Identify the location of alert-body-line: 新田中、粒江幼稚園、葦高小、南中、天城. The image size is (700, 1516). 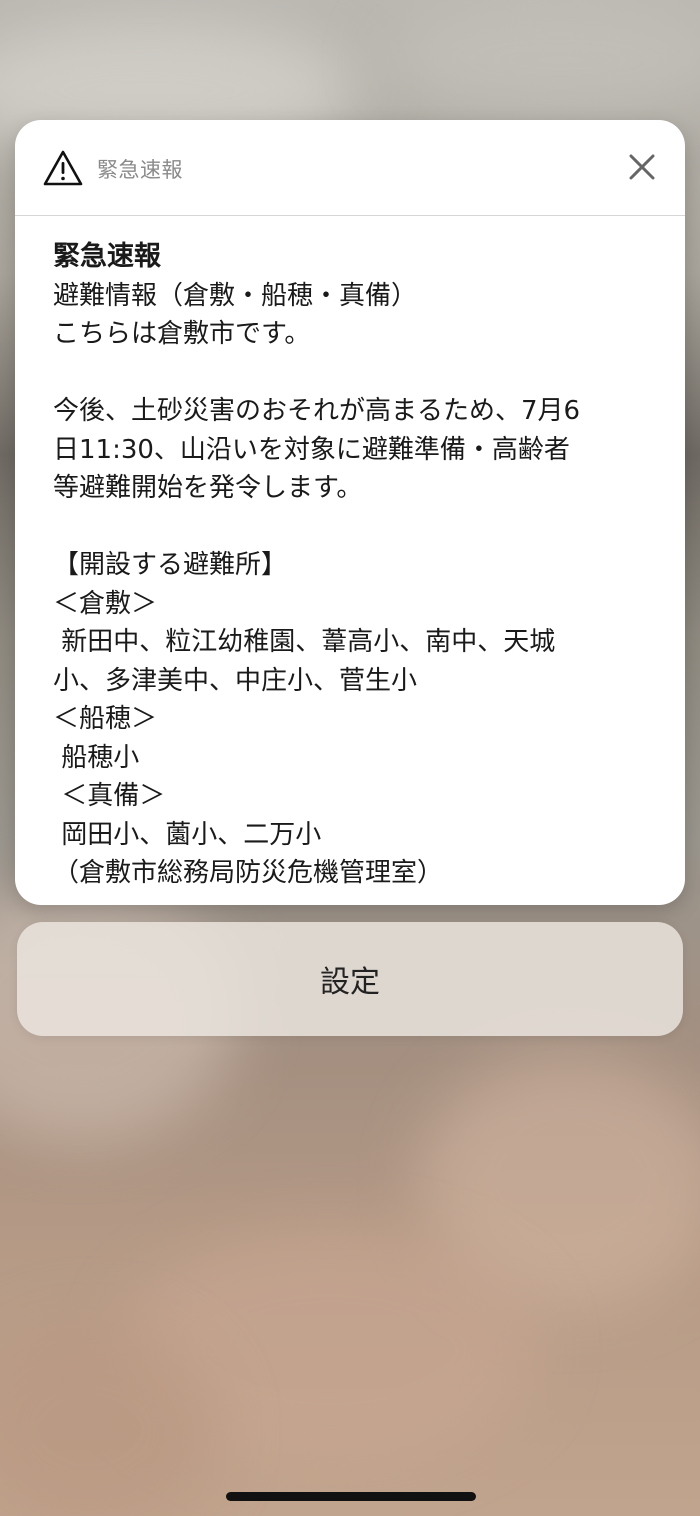
(304, 642).